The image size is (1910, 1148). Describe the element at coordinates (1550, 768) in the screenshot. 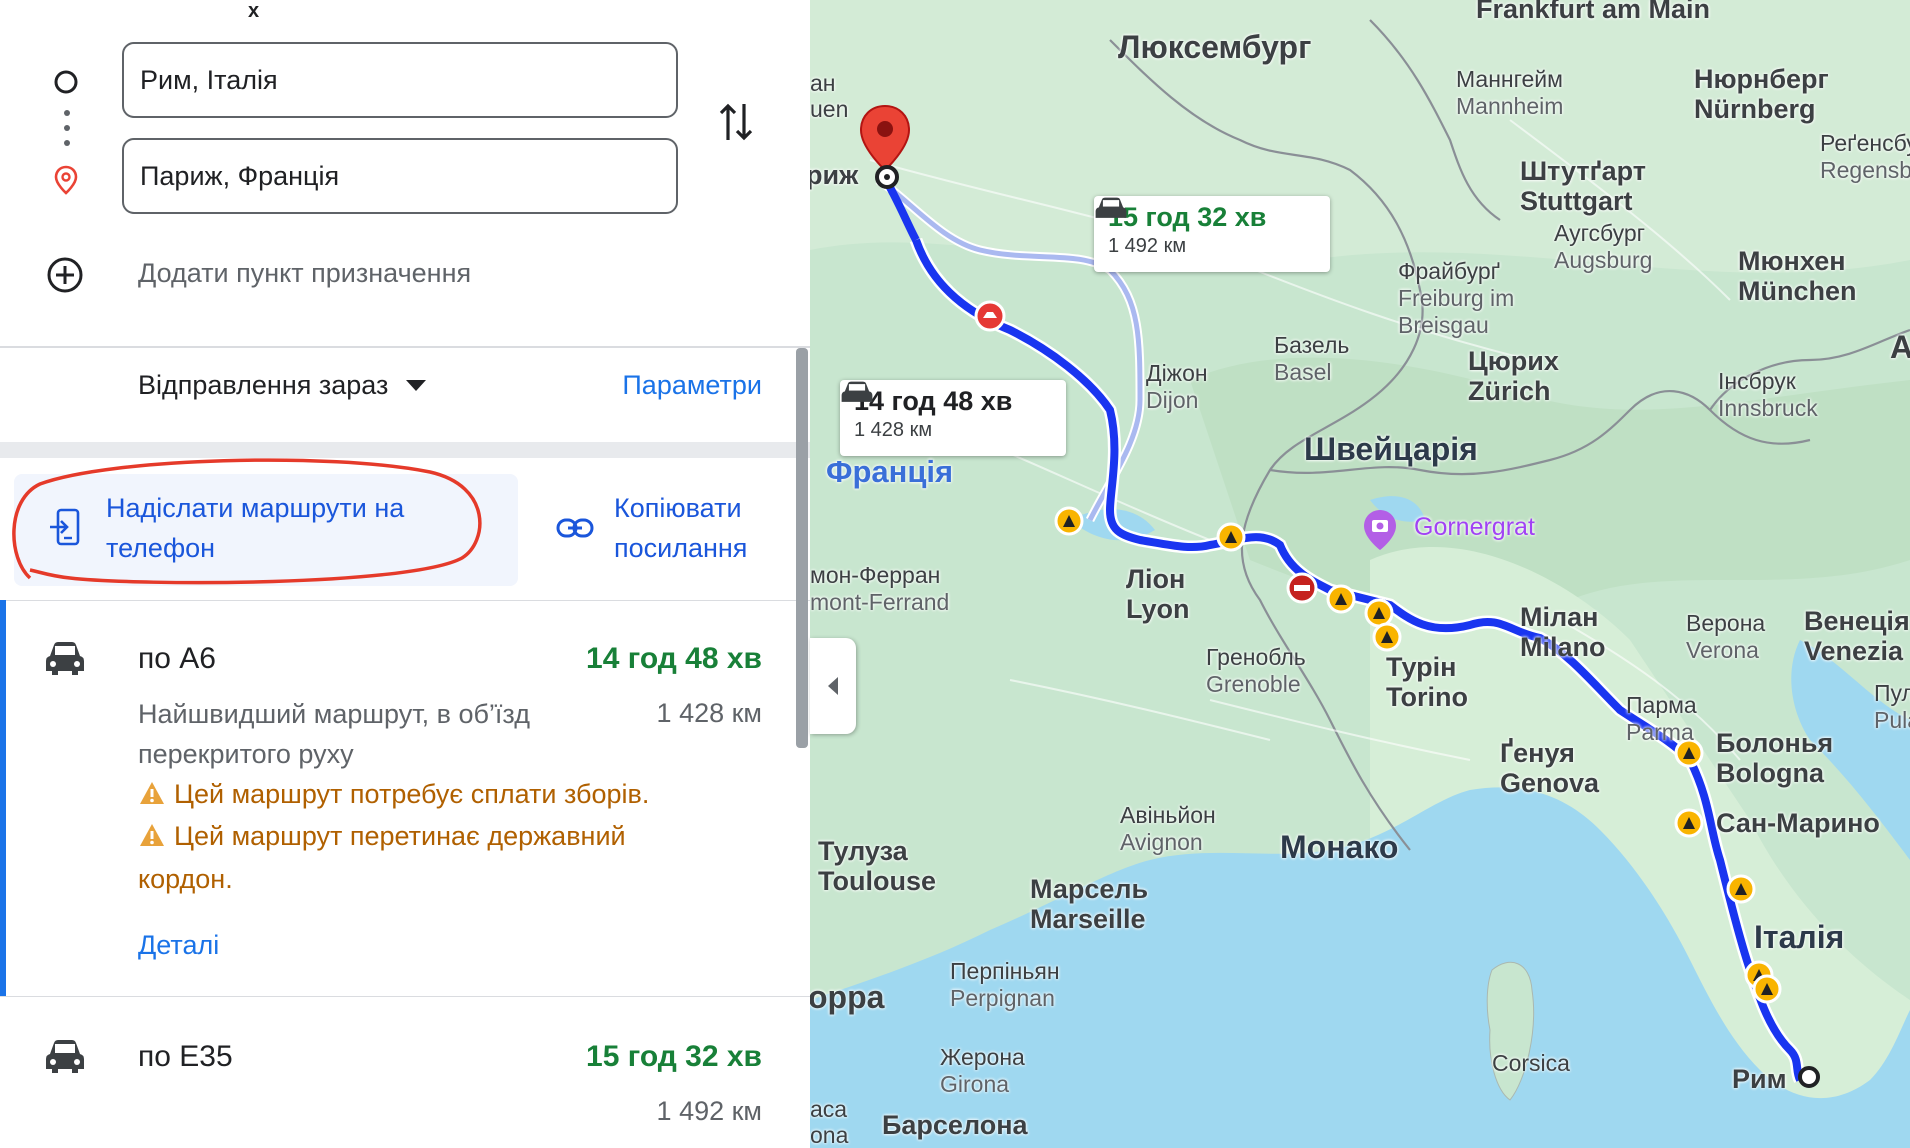

I see `map-label-genova: Ґенуя Genova` at that location.